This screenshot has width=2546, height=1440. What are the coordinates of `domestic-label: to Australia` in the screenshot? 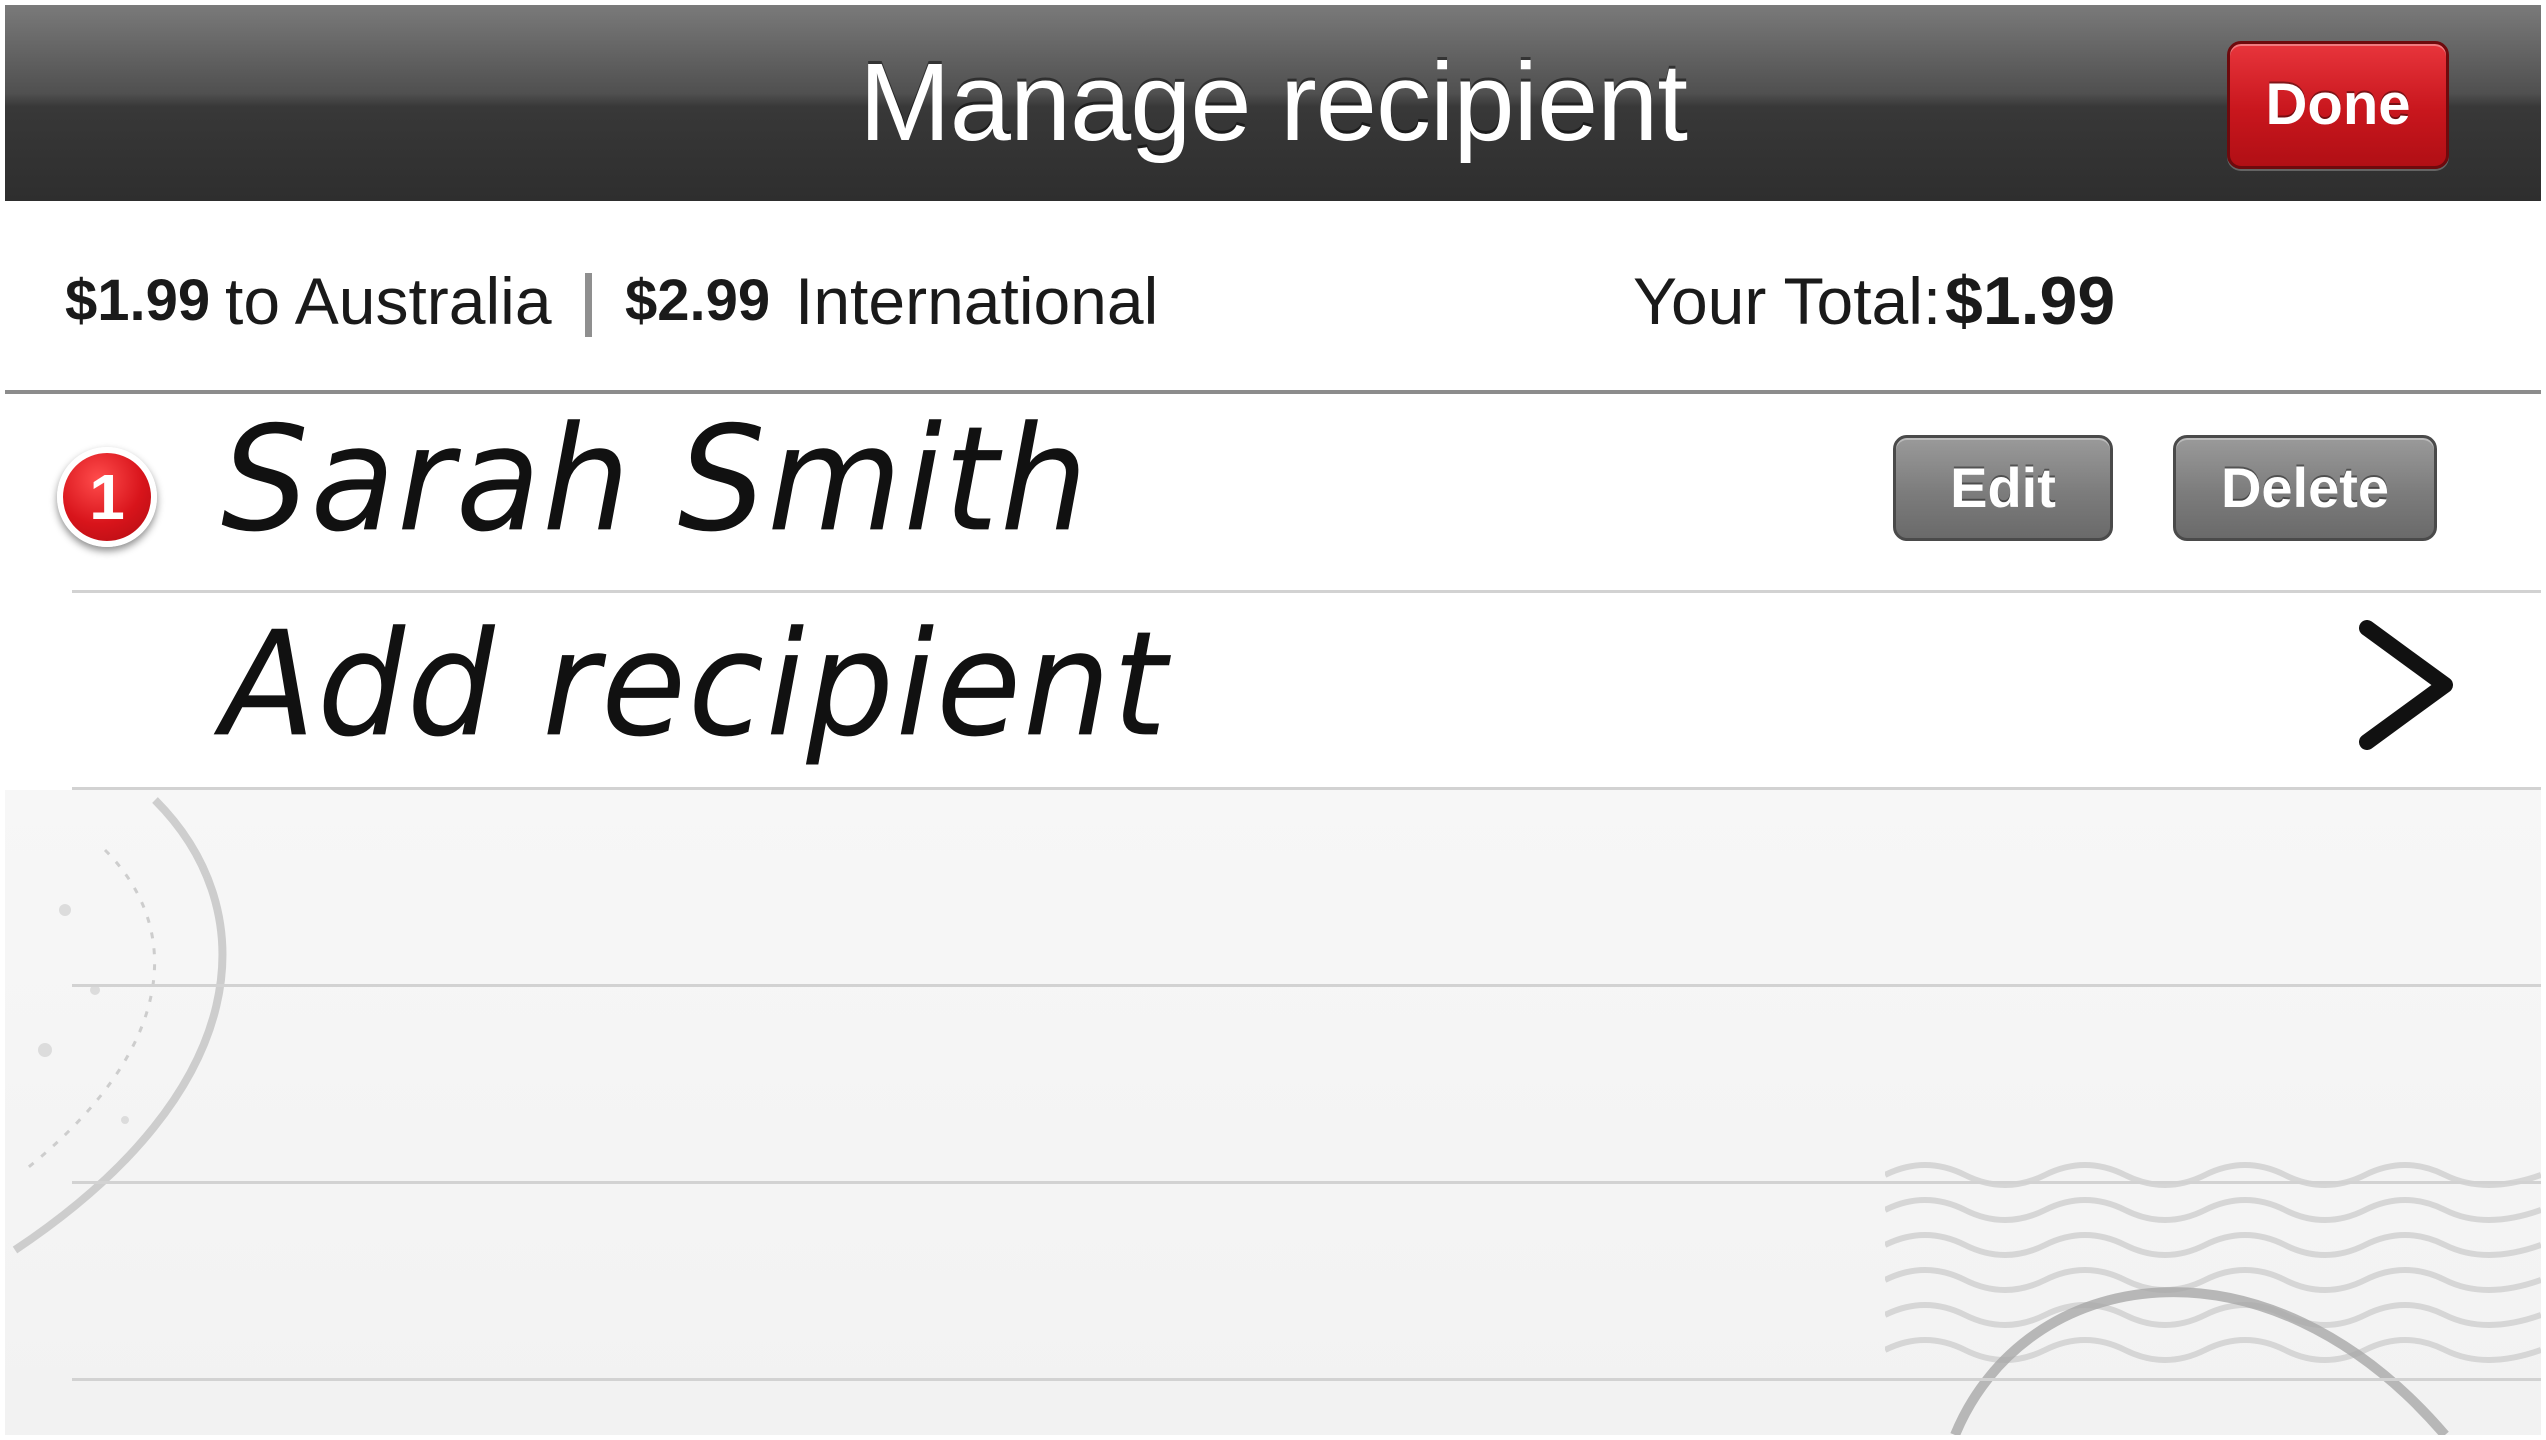 It's located at (388, 301).